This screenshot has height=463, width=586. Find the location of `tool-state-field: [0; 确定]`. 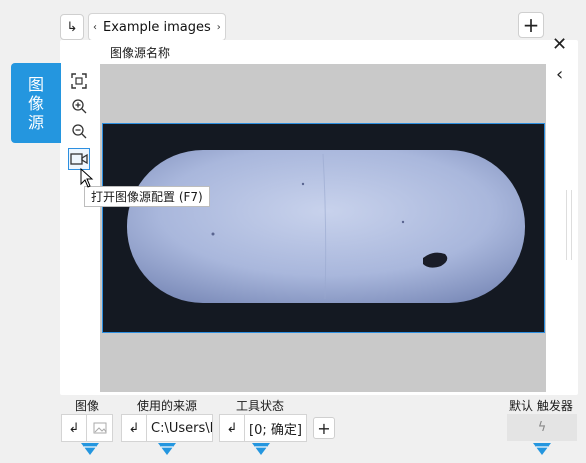

tool-state-field: [0; 确定] is located at coordinates (276, 428).